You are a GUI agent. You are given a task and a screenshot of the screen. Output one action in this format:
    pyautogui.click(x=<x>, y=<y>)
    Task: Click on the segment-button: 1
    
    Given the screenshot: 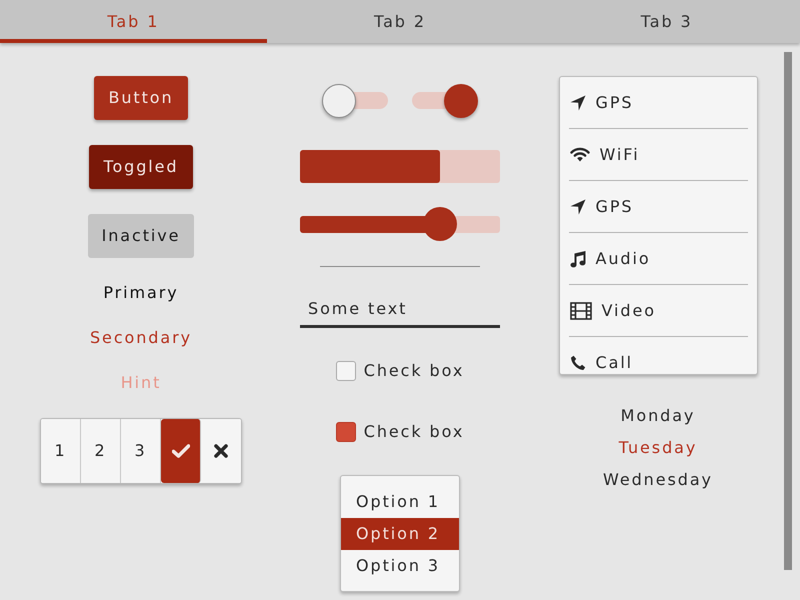 What is the action you would take?
    pyautogui.click(x=61, y=451)
    